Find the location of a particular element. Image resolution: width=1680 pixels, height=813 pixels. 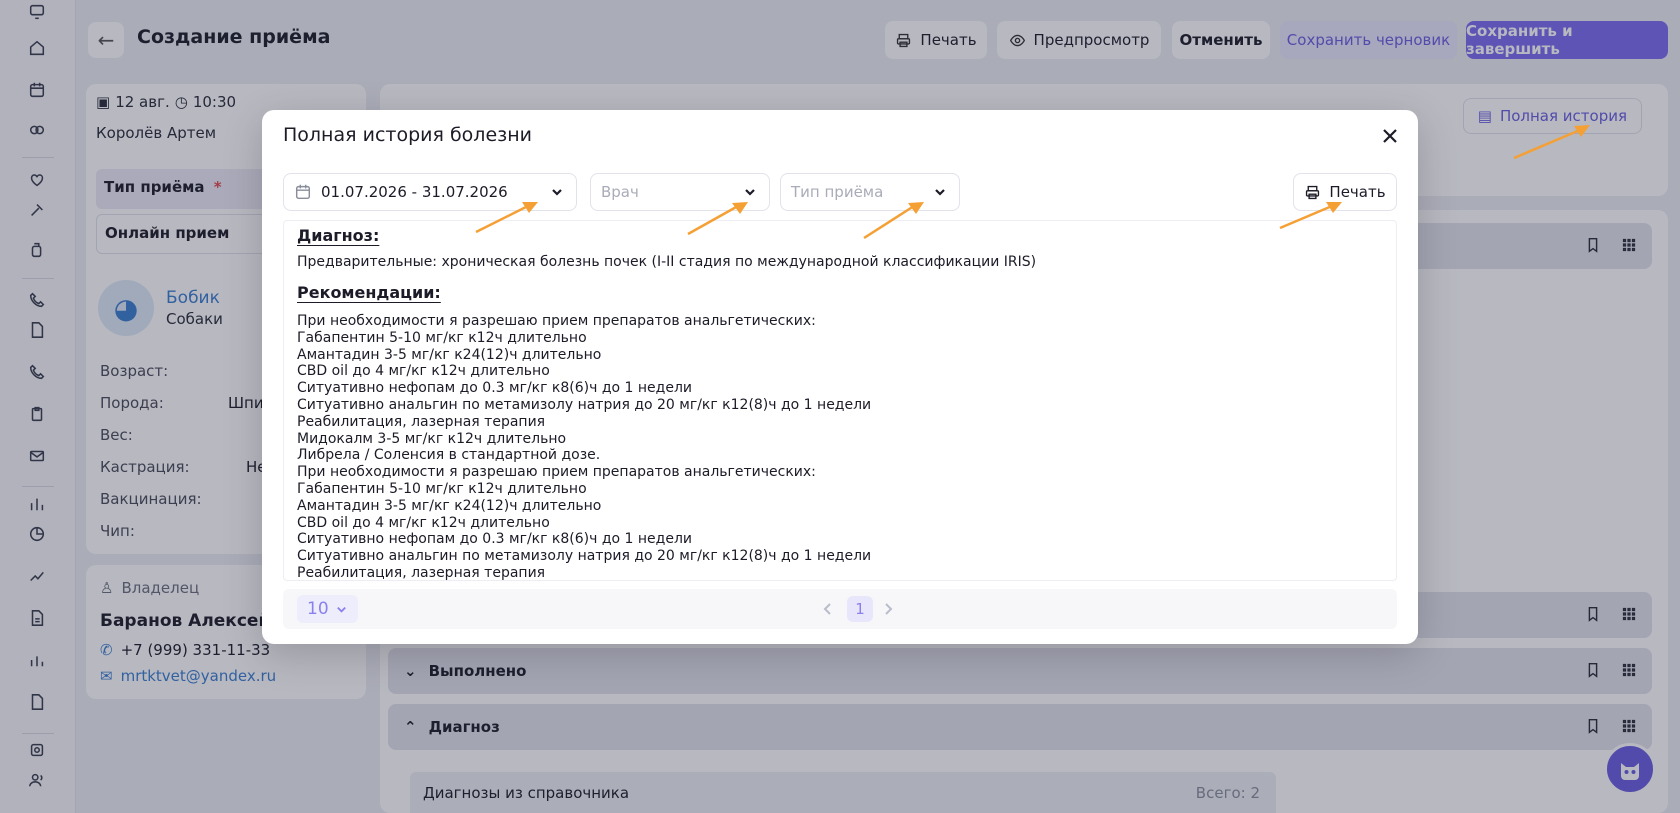

close-button is located at coordinates (1390, 136).